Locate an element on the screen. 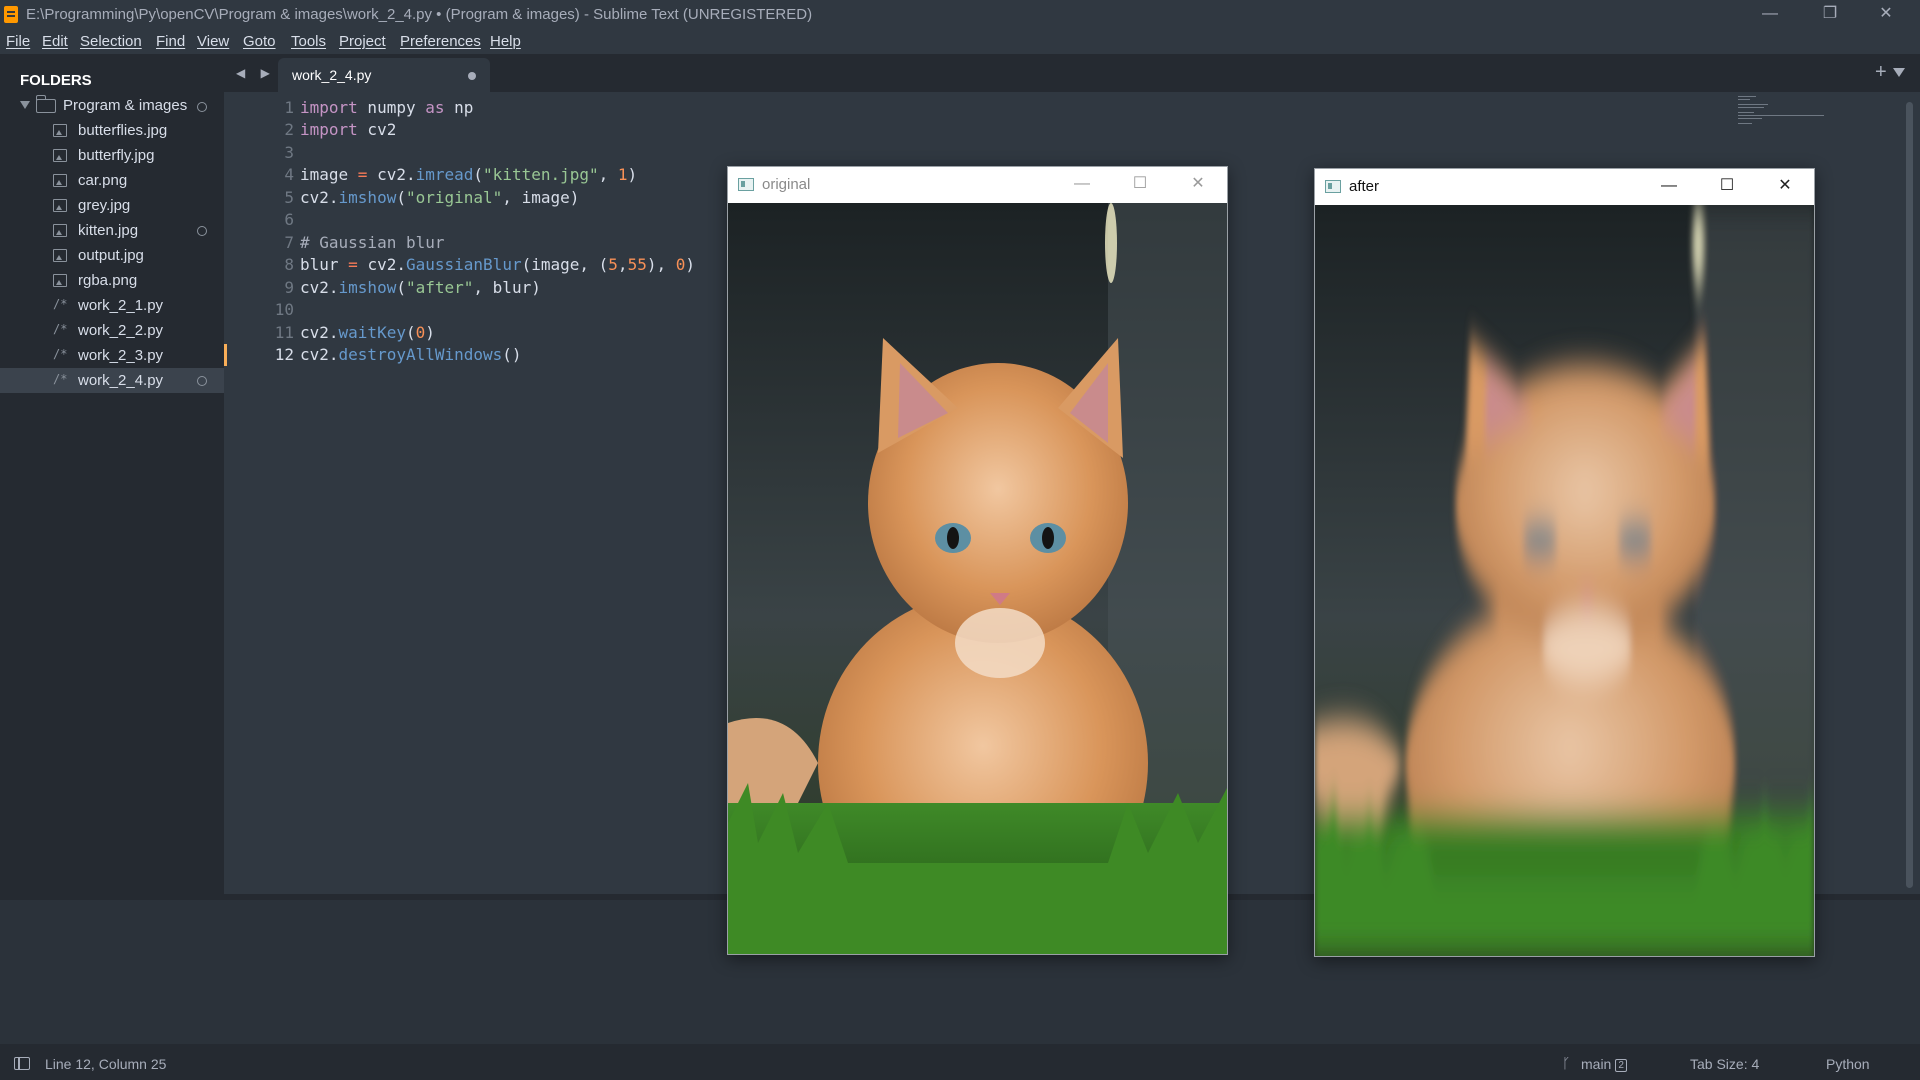 This screenshot has height=1080, width=1920. file-label: work_2_3.py is located at coordinates (121, 355).